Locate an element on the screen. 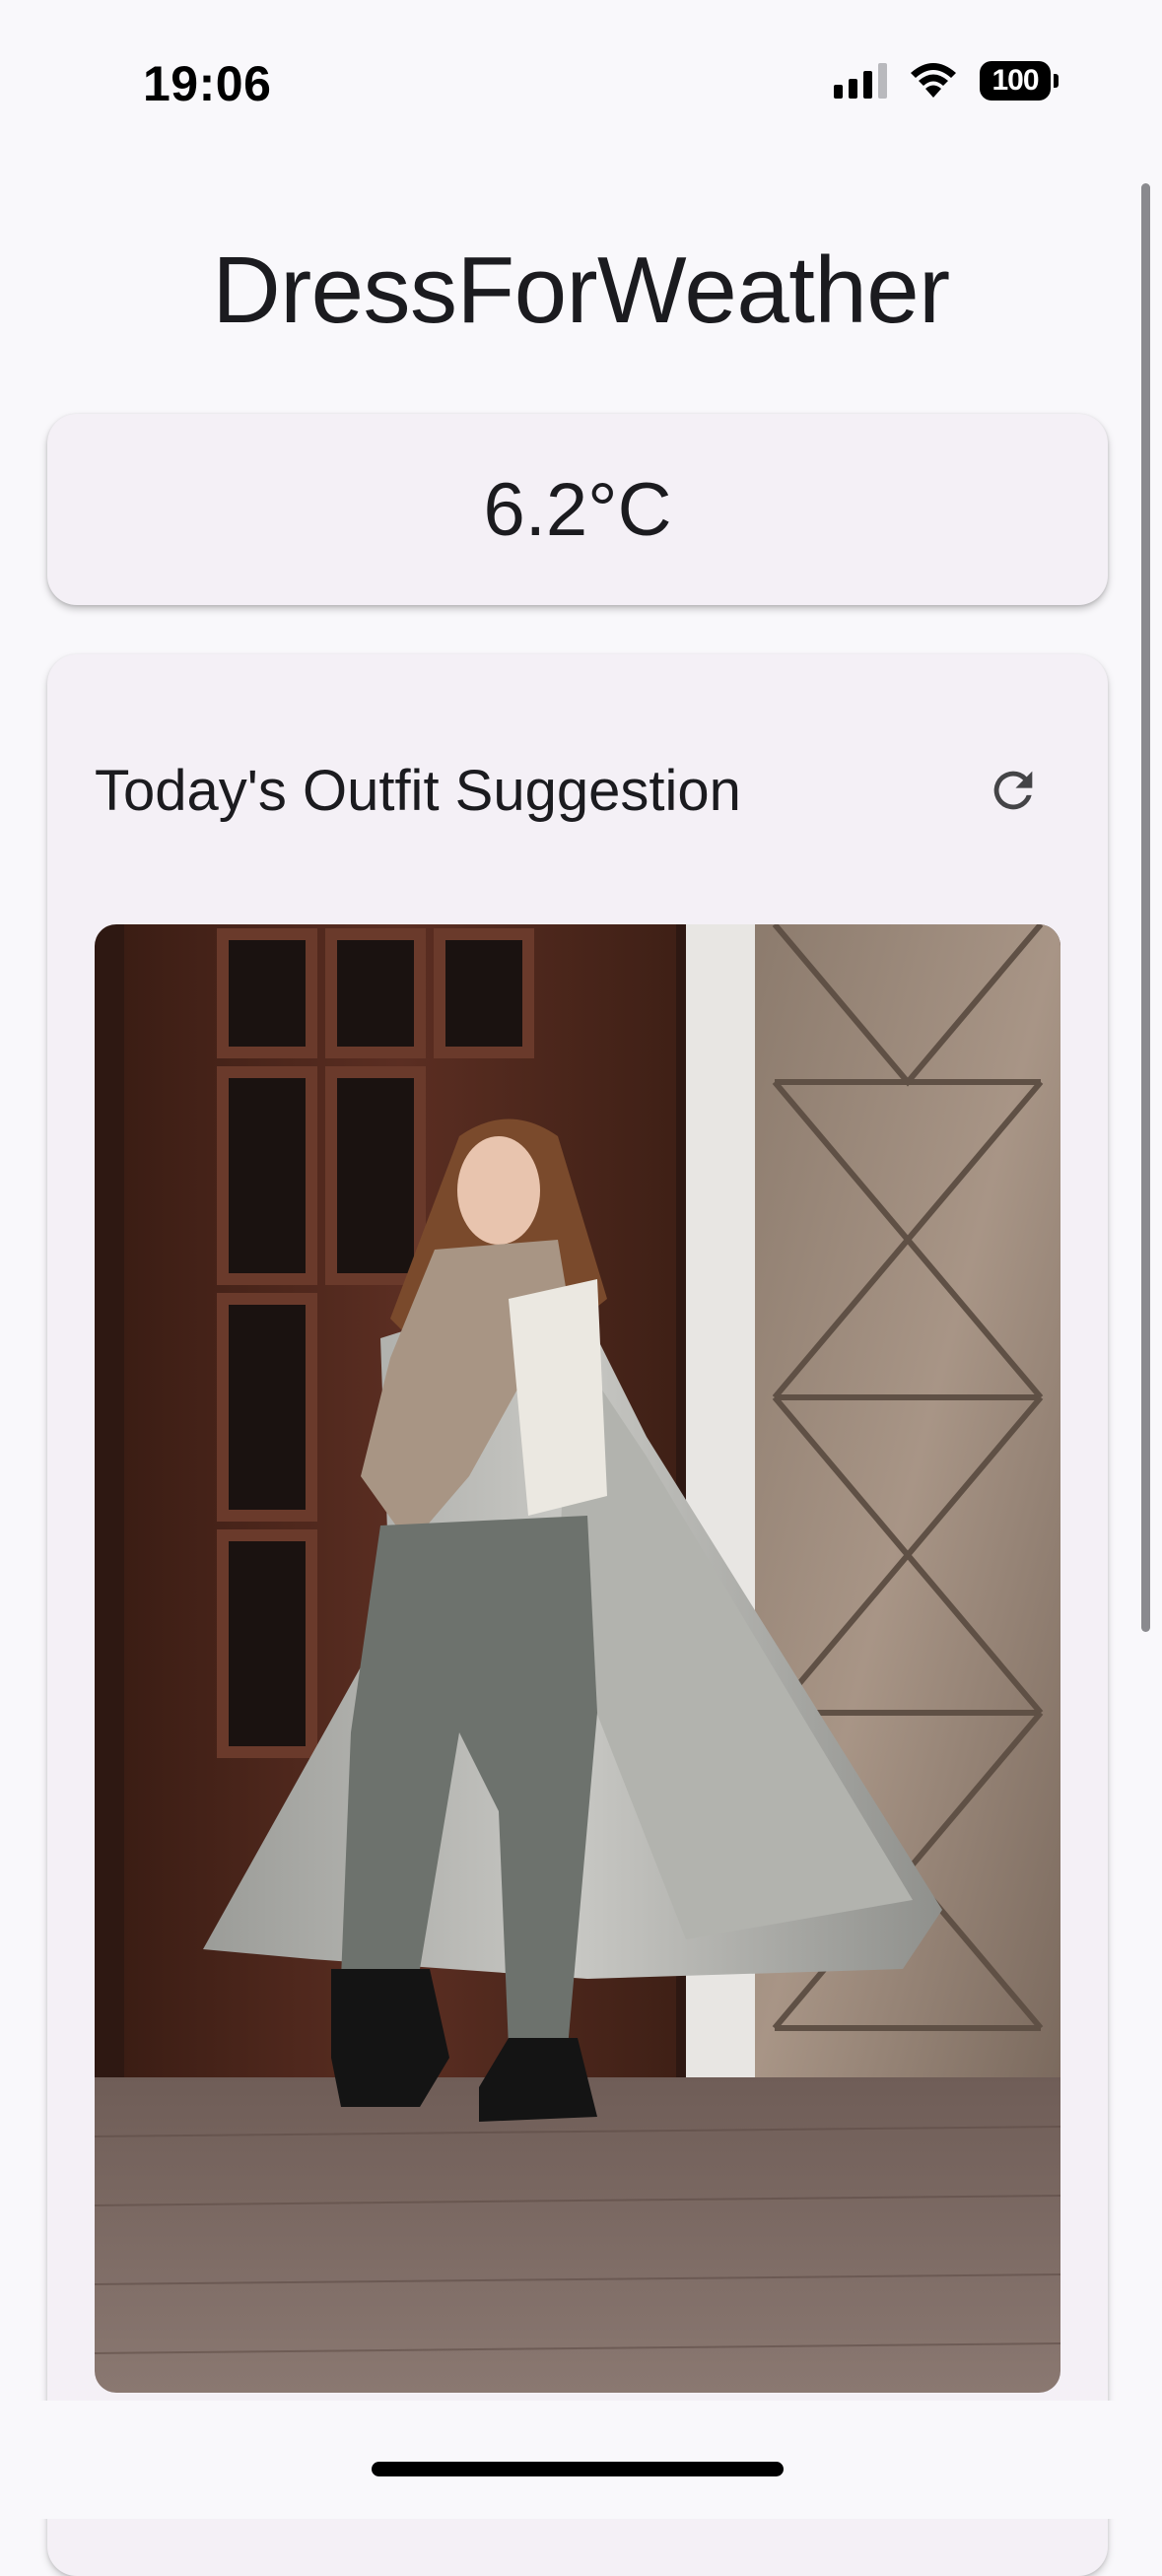 This screenshot has width=1162, height=2576. battery-icon: 100 is located at coordinates (1020, 81).